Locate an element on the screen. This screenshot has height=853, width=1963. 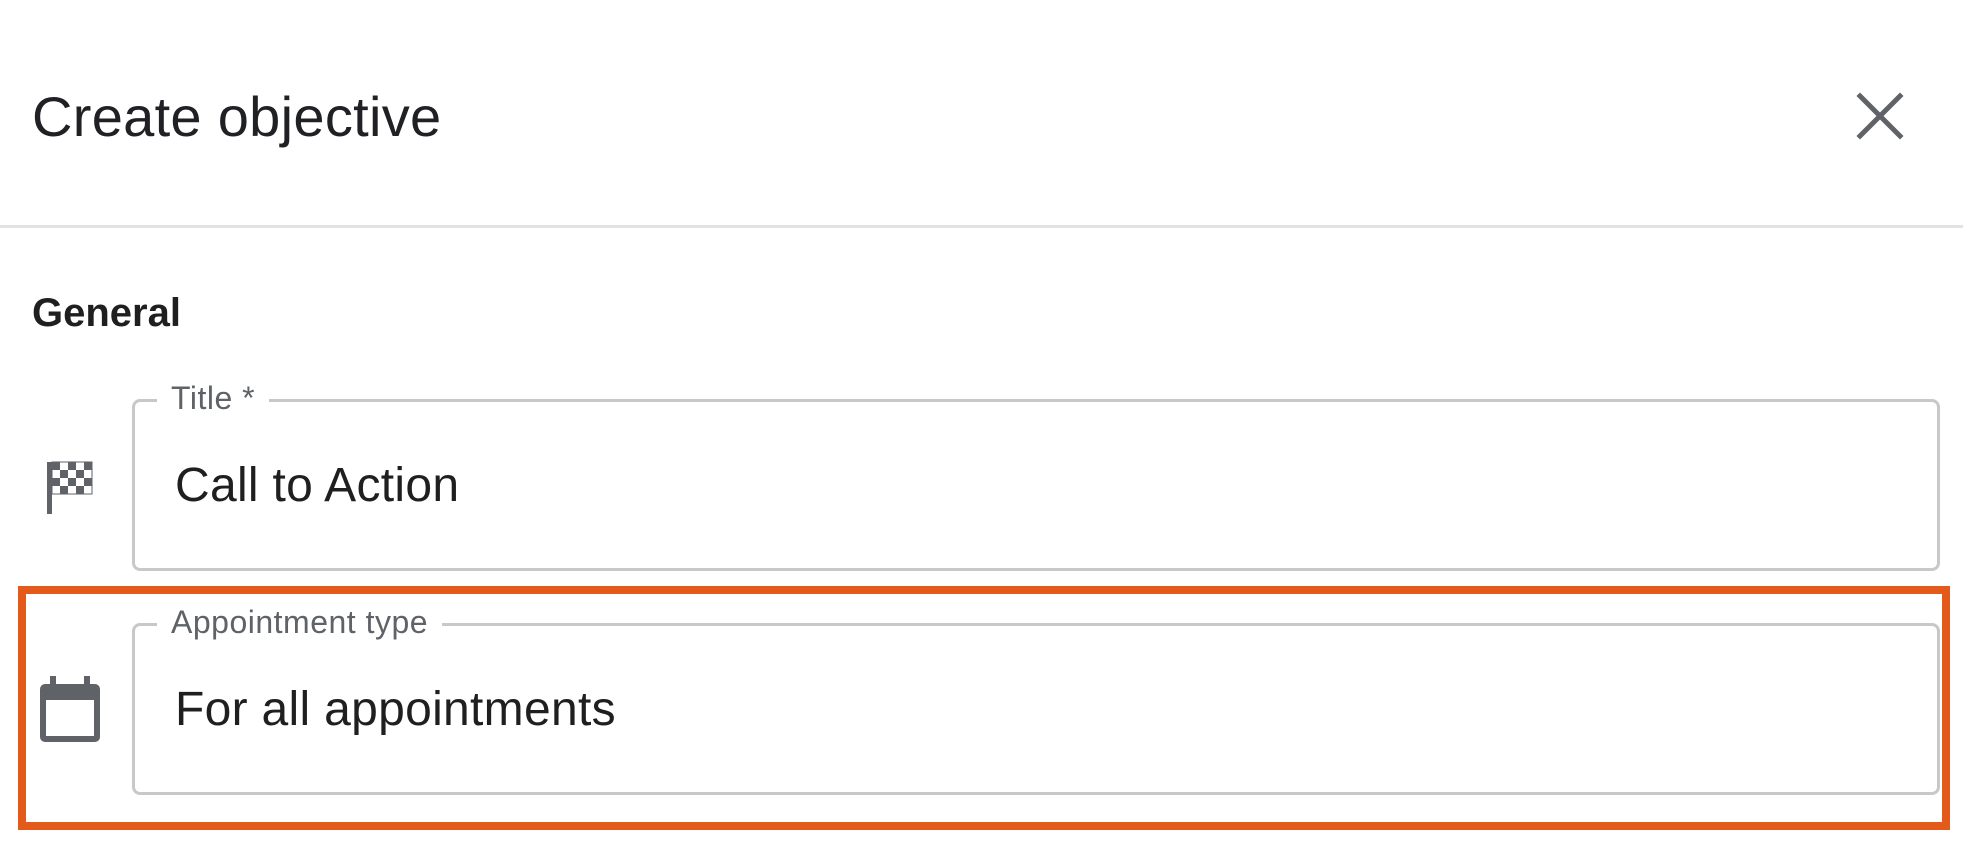
section-heading-general: General is located at coordinates (106, 313).